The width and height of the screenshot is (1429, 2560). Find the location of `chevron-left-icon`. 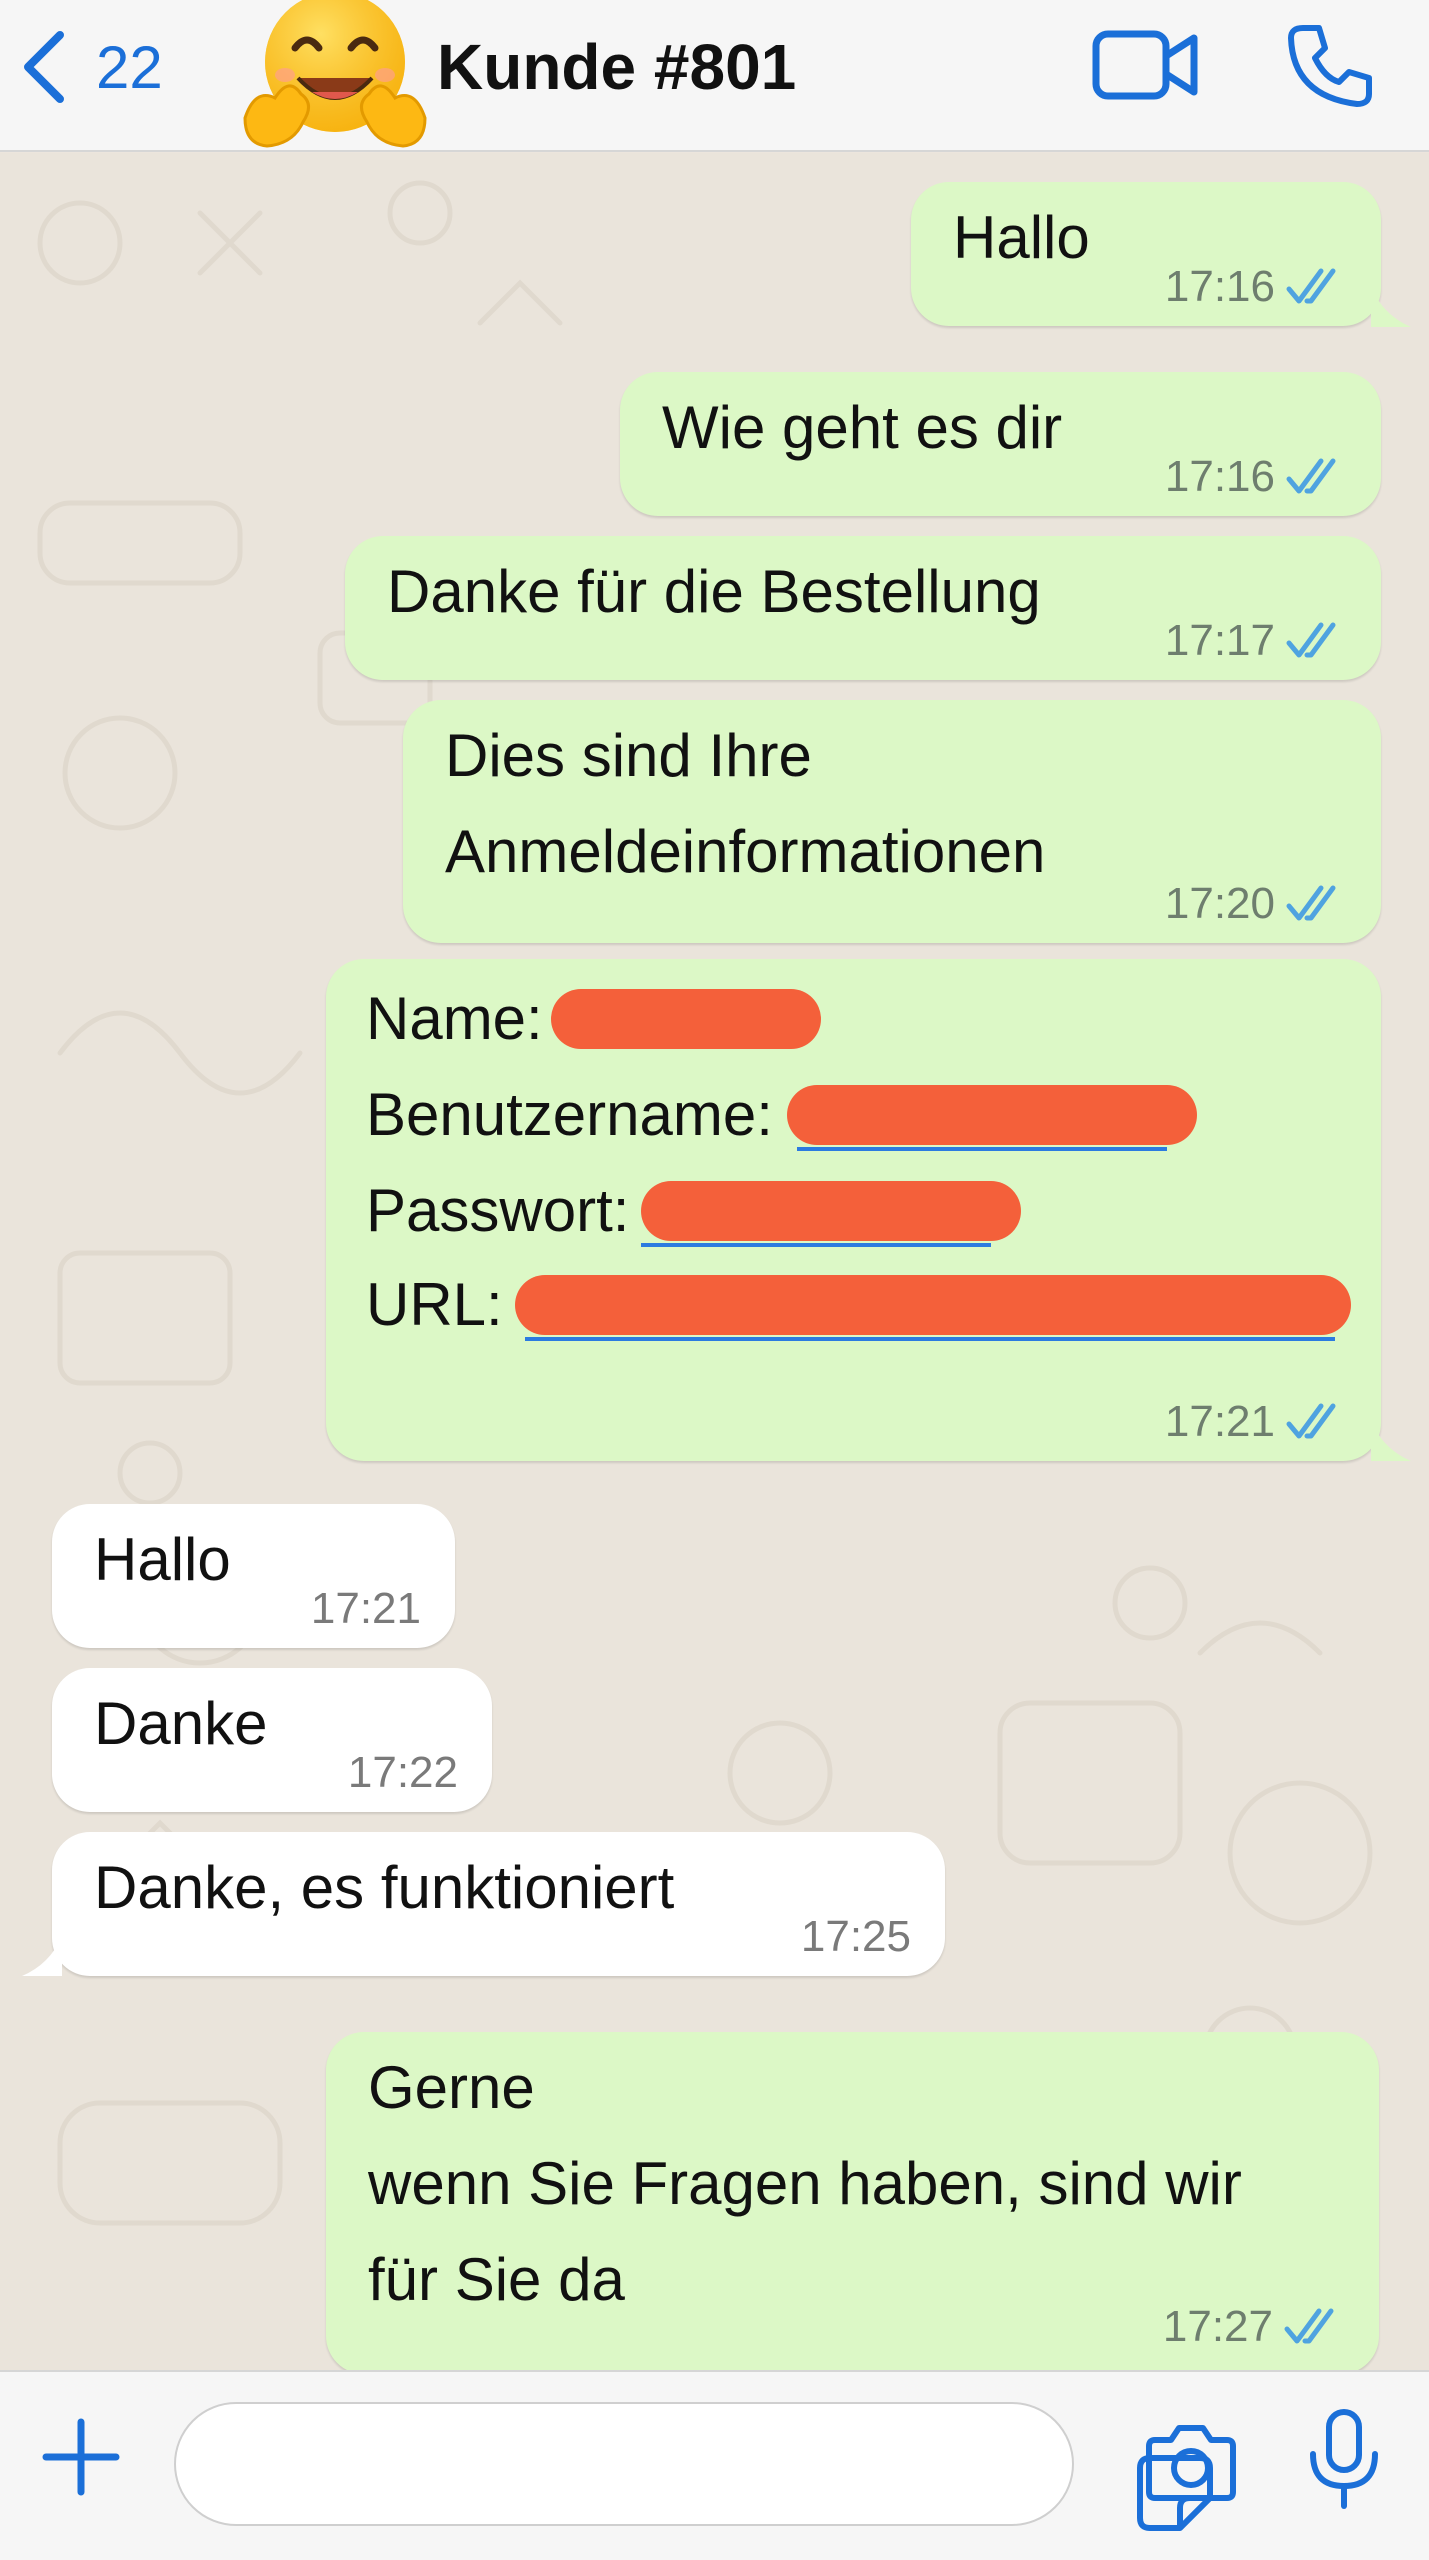

chevron-left-icon is located at coordinates (44, 67).